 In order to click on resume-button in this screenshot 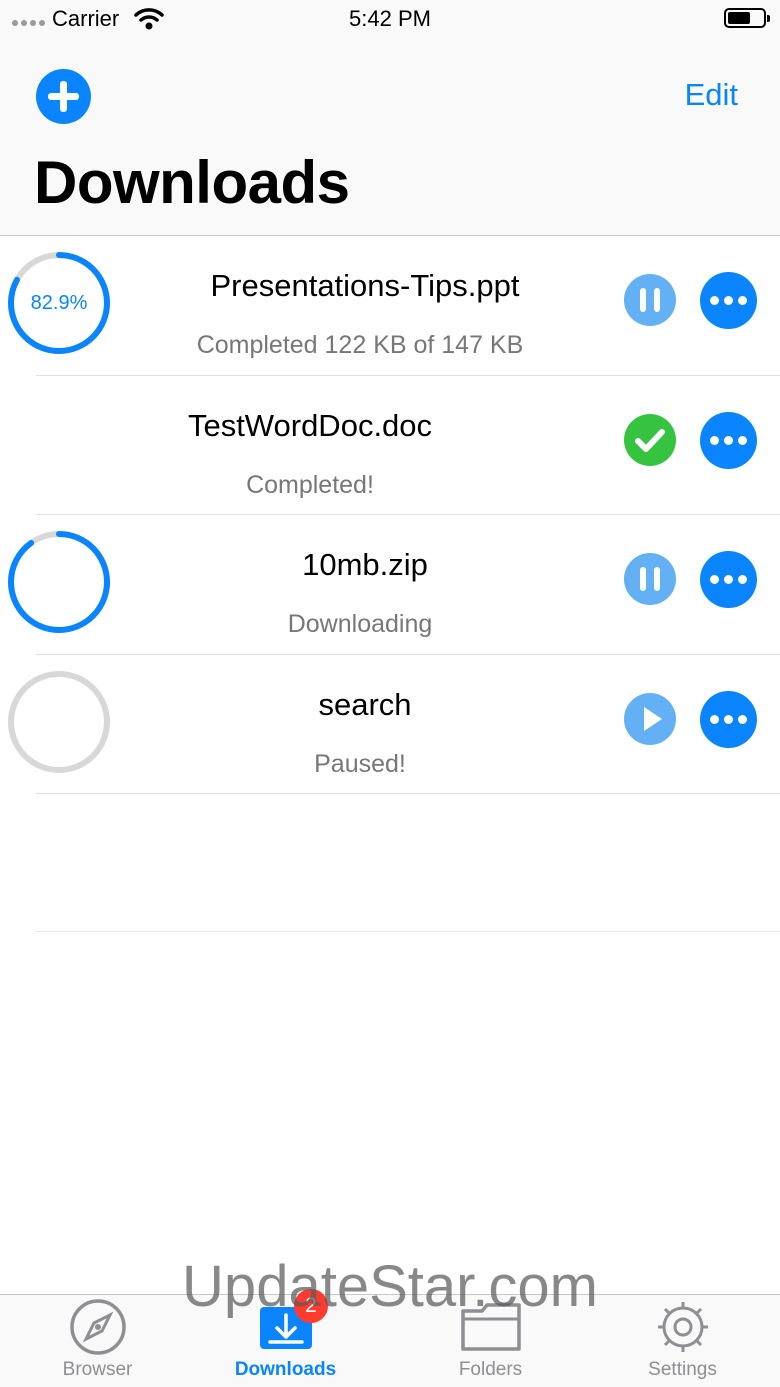, I will do `click(650, 718)`.